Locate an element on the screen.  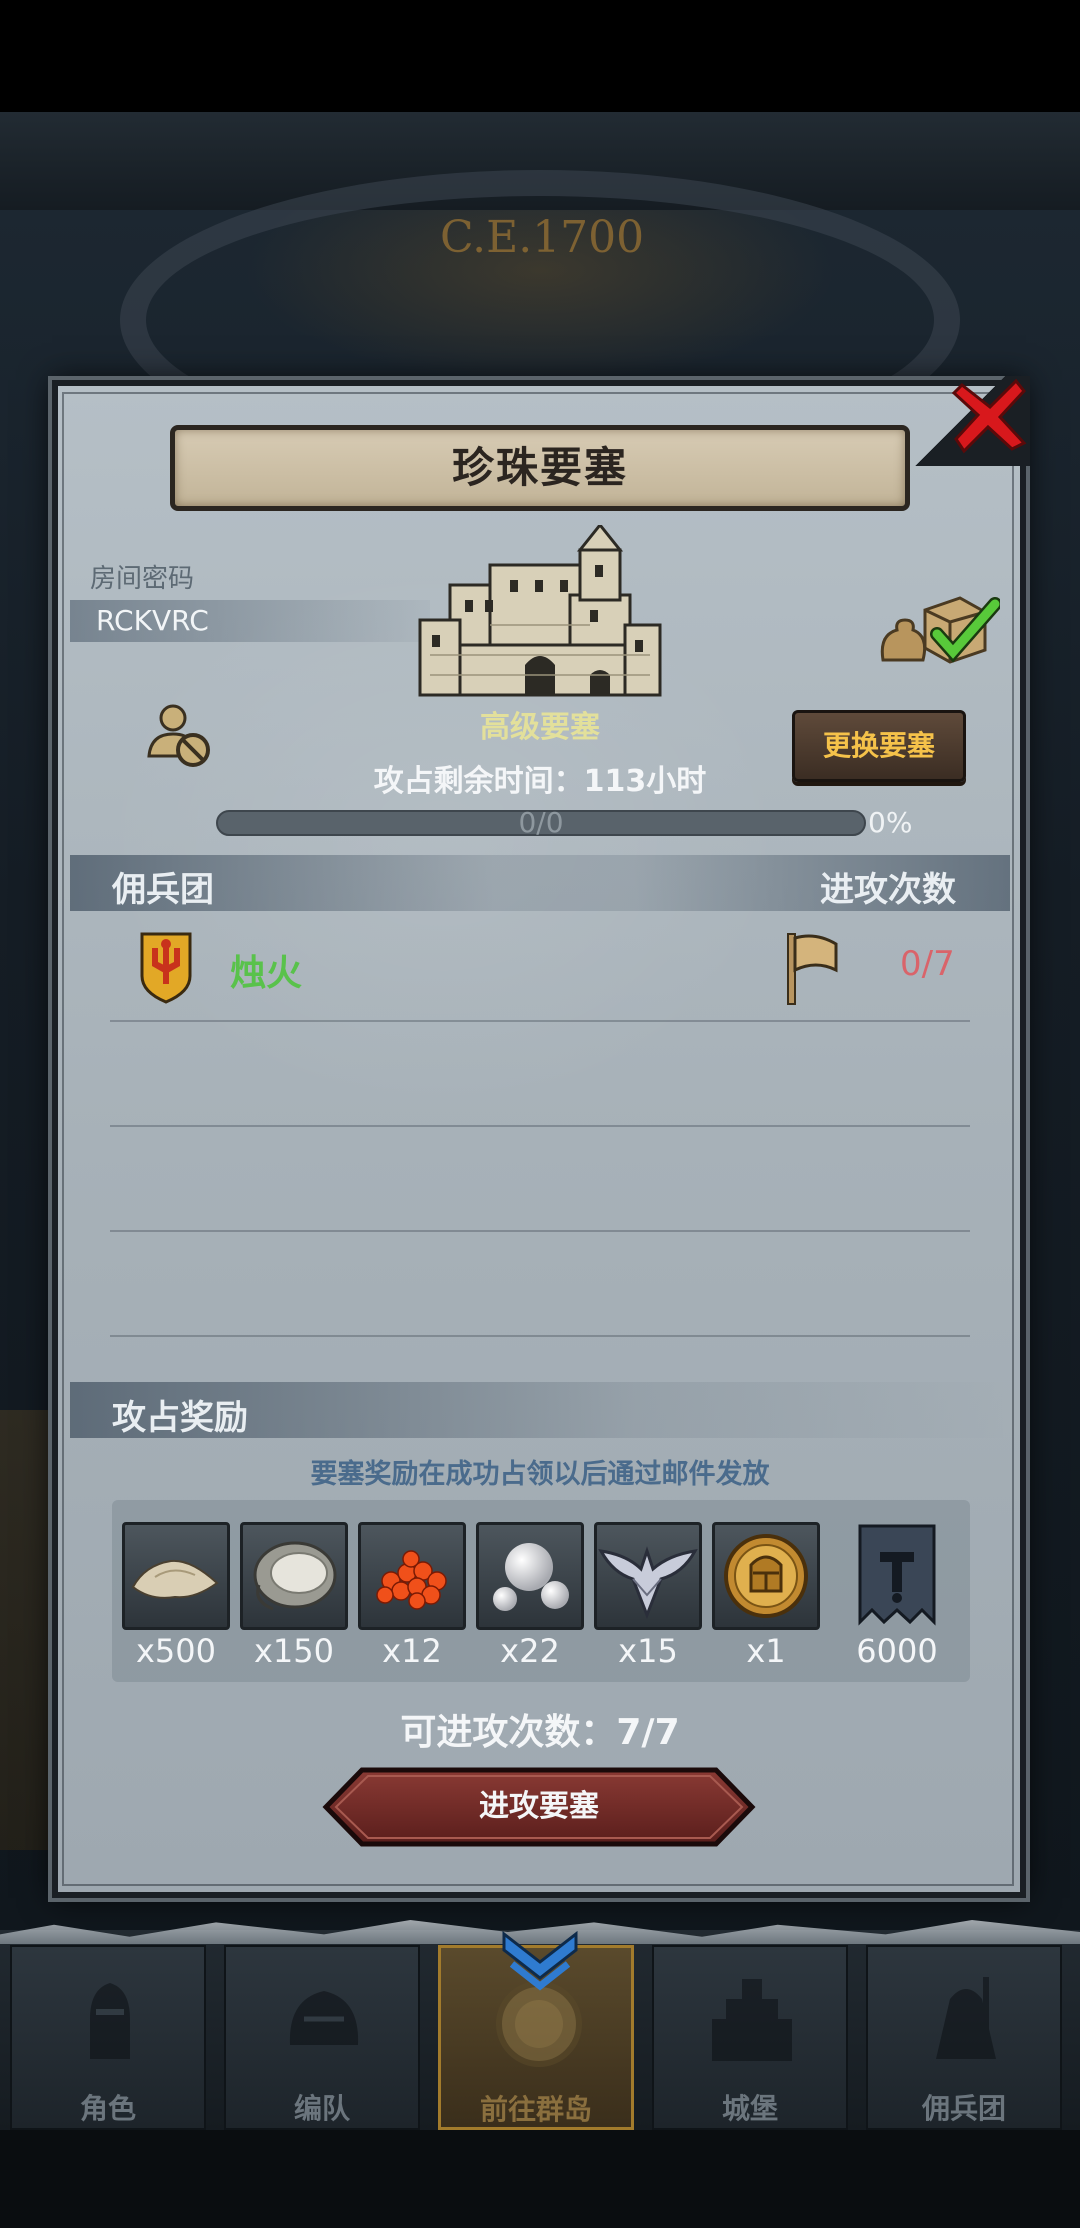
guild-name: 烛火 is located at coordinates (266, 973).